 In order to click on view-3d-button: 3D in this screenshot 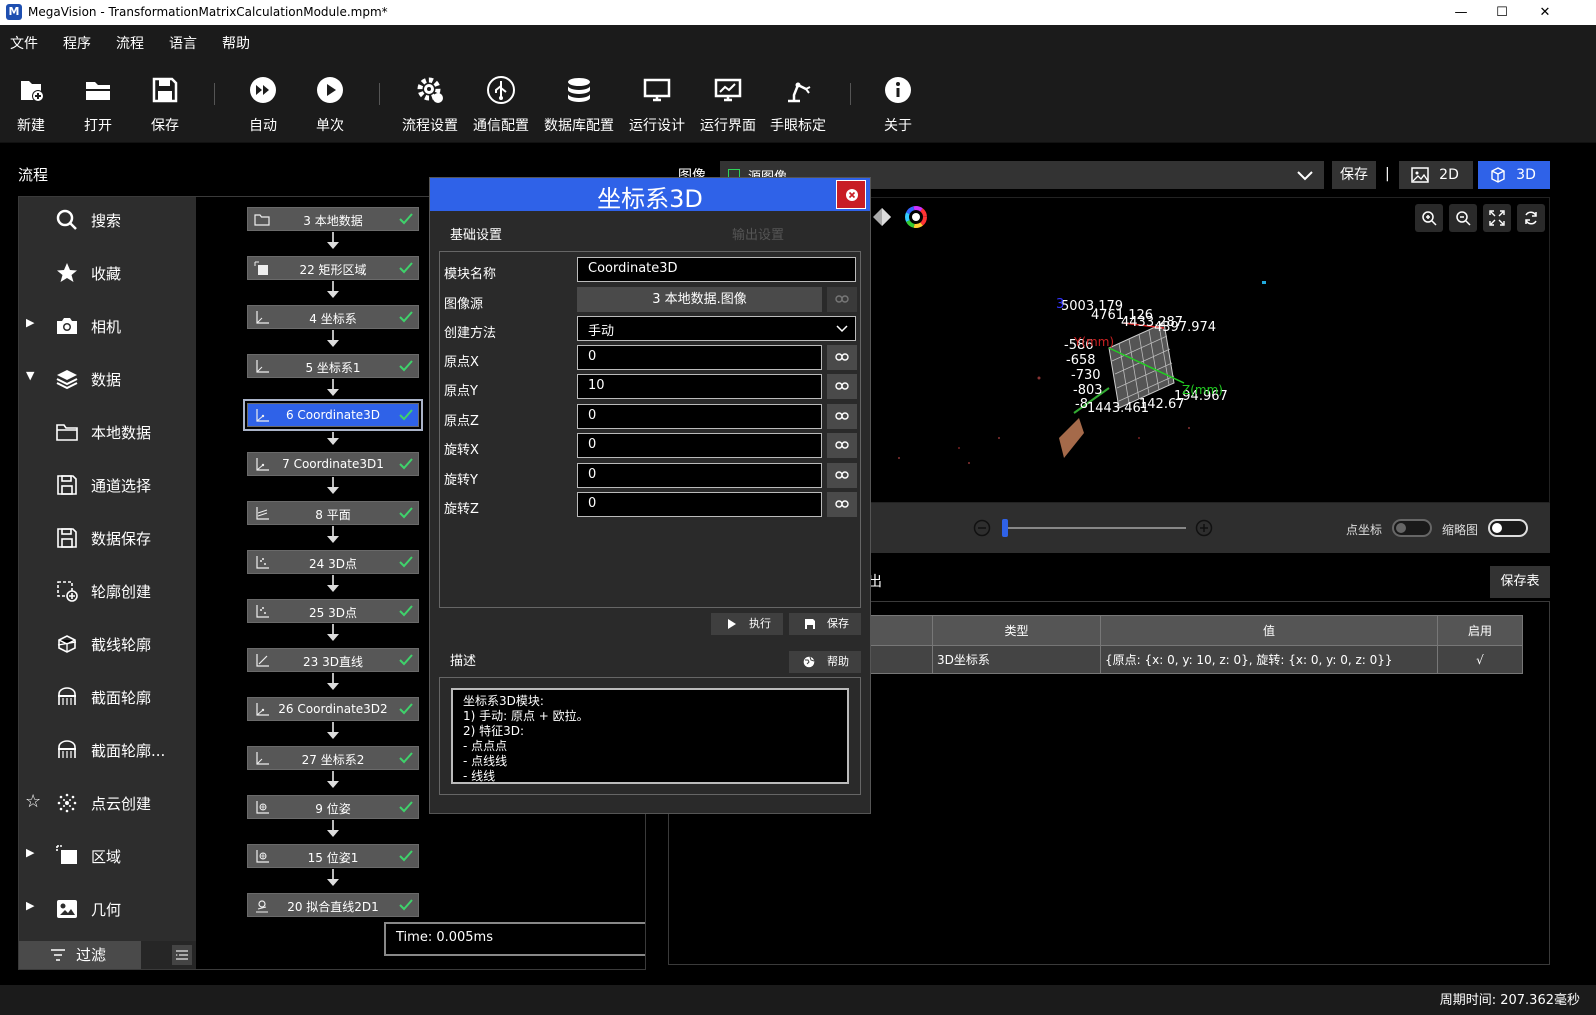, I will do `click(1514, 175)`.